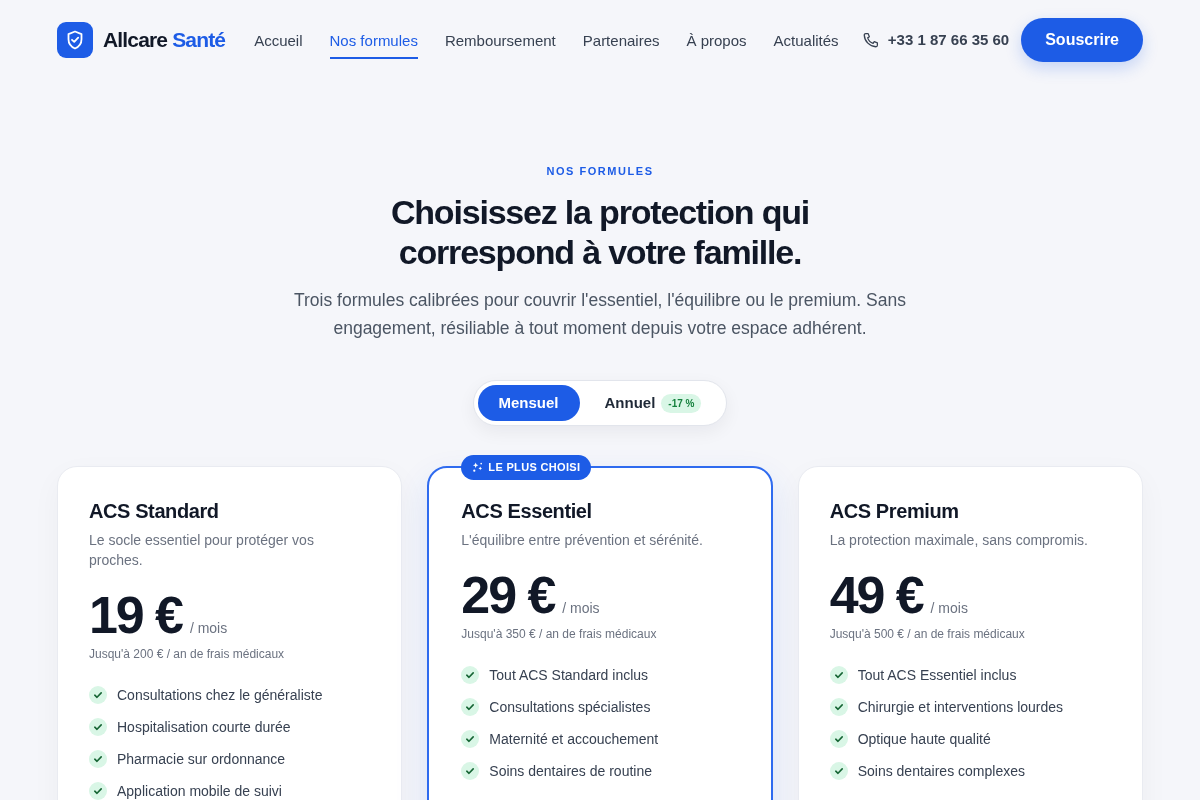  I want to click on shield-check-icon, so click(75, 40).